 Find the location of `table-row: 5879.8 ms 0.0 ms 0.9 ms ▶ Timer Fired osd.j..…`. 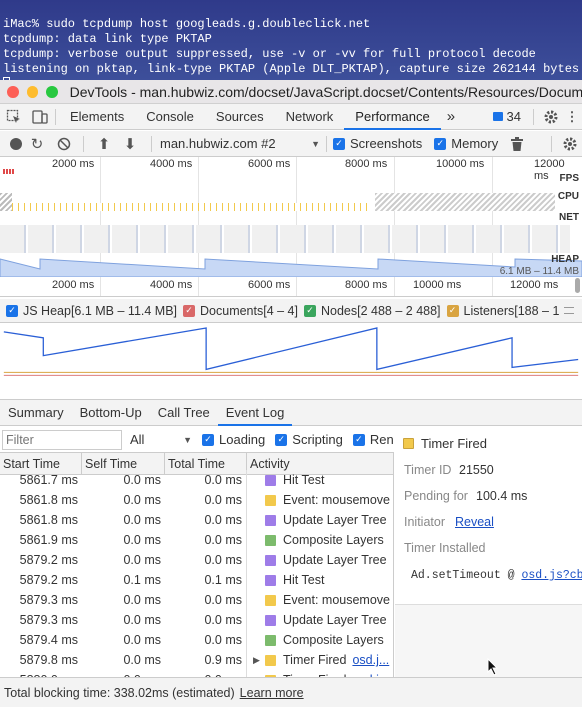

table-row: 5879.8 ms 0.0 ms 0.9 ms ▶ Timer Fired osd.j..… is located at coordinates (196, 660).